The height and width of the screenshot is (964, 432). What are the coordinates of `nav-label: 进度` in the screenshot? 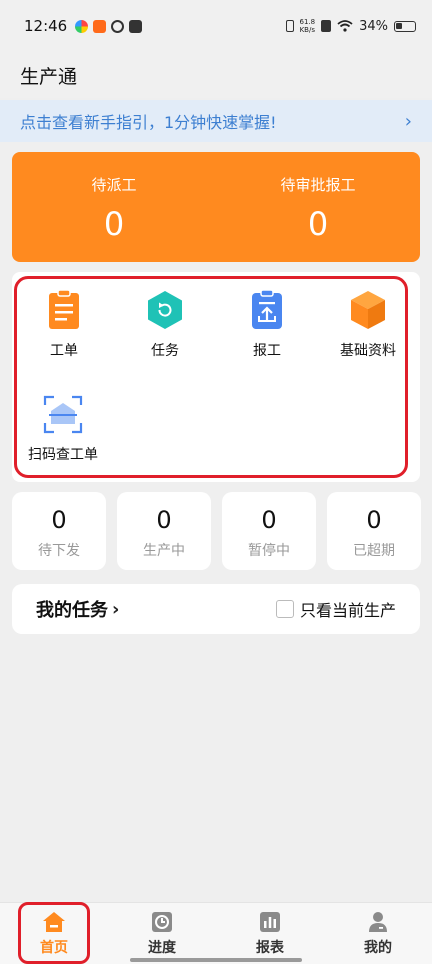 It's located at (162, 948).